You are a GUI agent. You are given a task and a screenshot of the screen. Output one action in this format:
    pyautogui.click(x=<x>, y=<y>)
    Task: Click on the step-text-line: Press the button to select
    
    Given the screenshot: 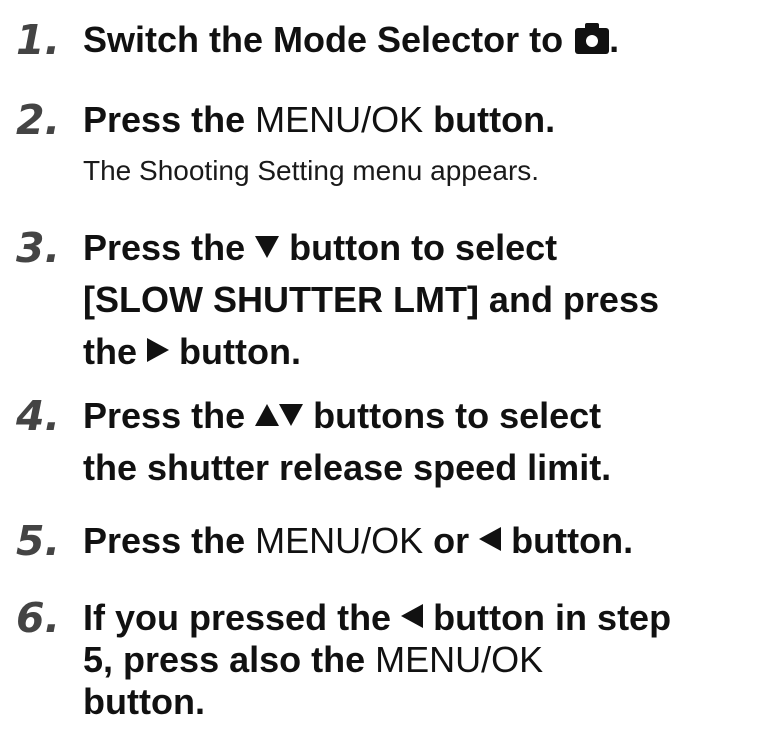 What is the action you would take?
    pyautogui.click(x=427, y=248)
    